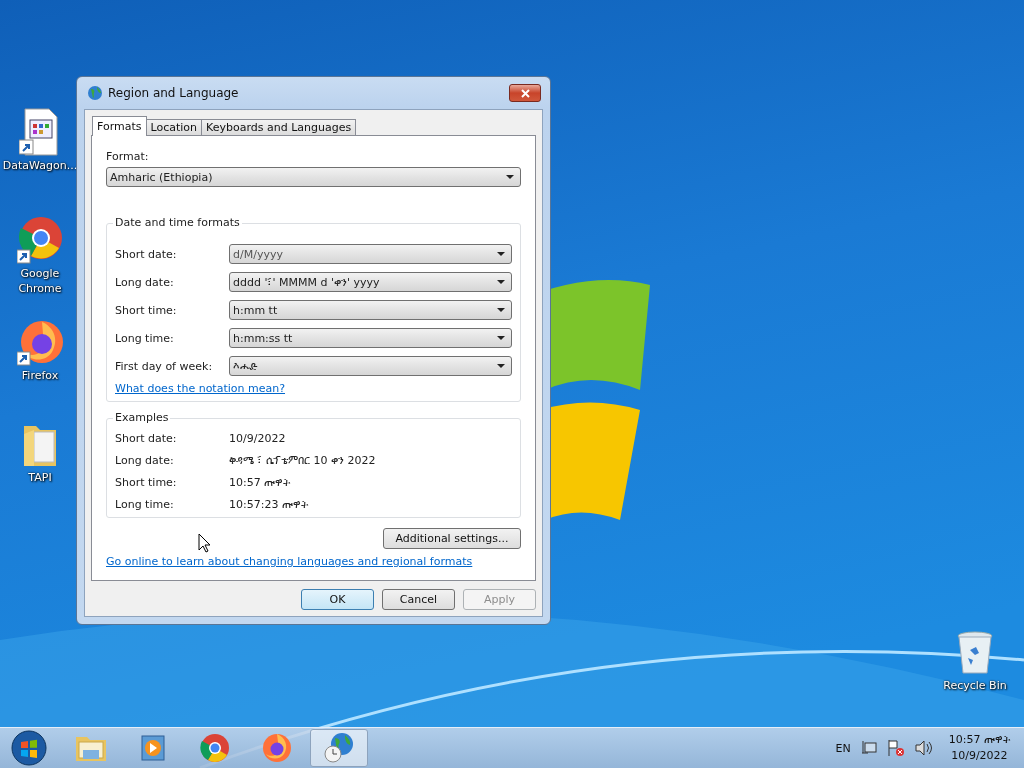 The width and height of the screenshot is (1024, 768). Describe the element at coordinates (258, 438) in the screenshot. I see `example-value: 10/9/2022` at that location.